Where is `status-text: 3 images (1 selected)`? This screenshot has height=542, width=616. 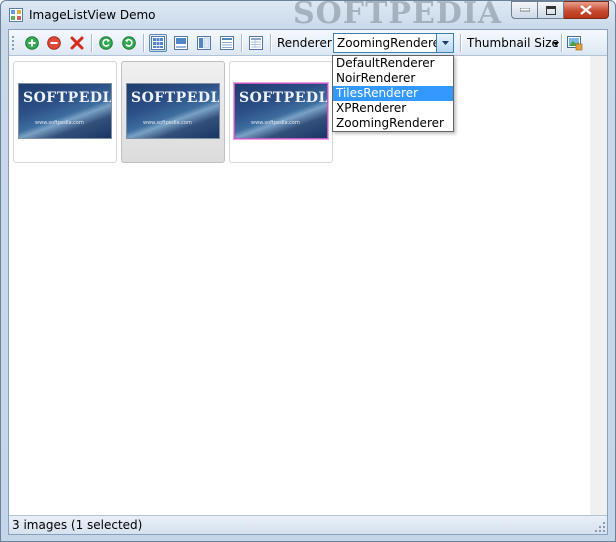
status-text: 3 images (1 selected) is located at coordinates (77, 525).